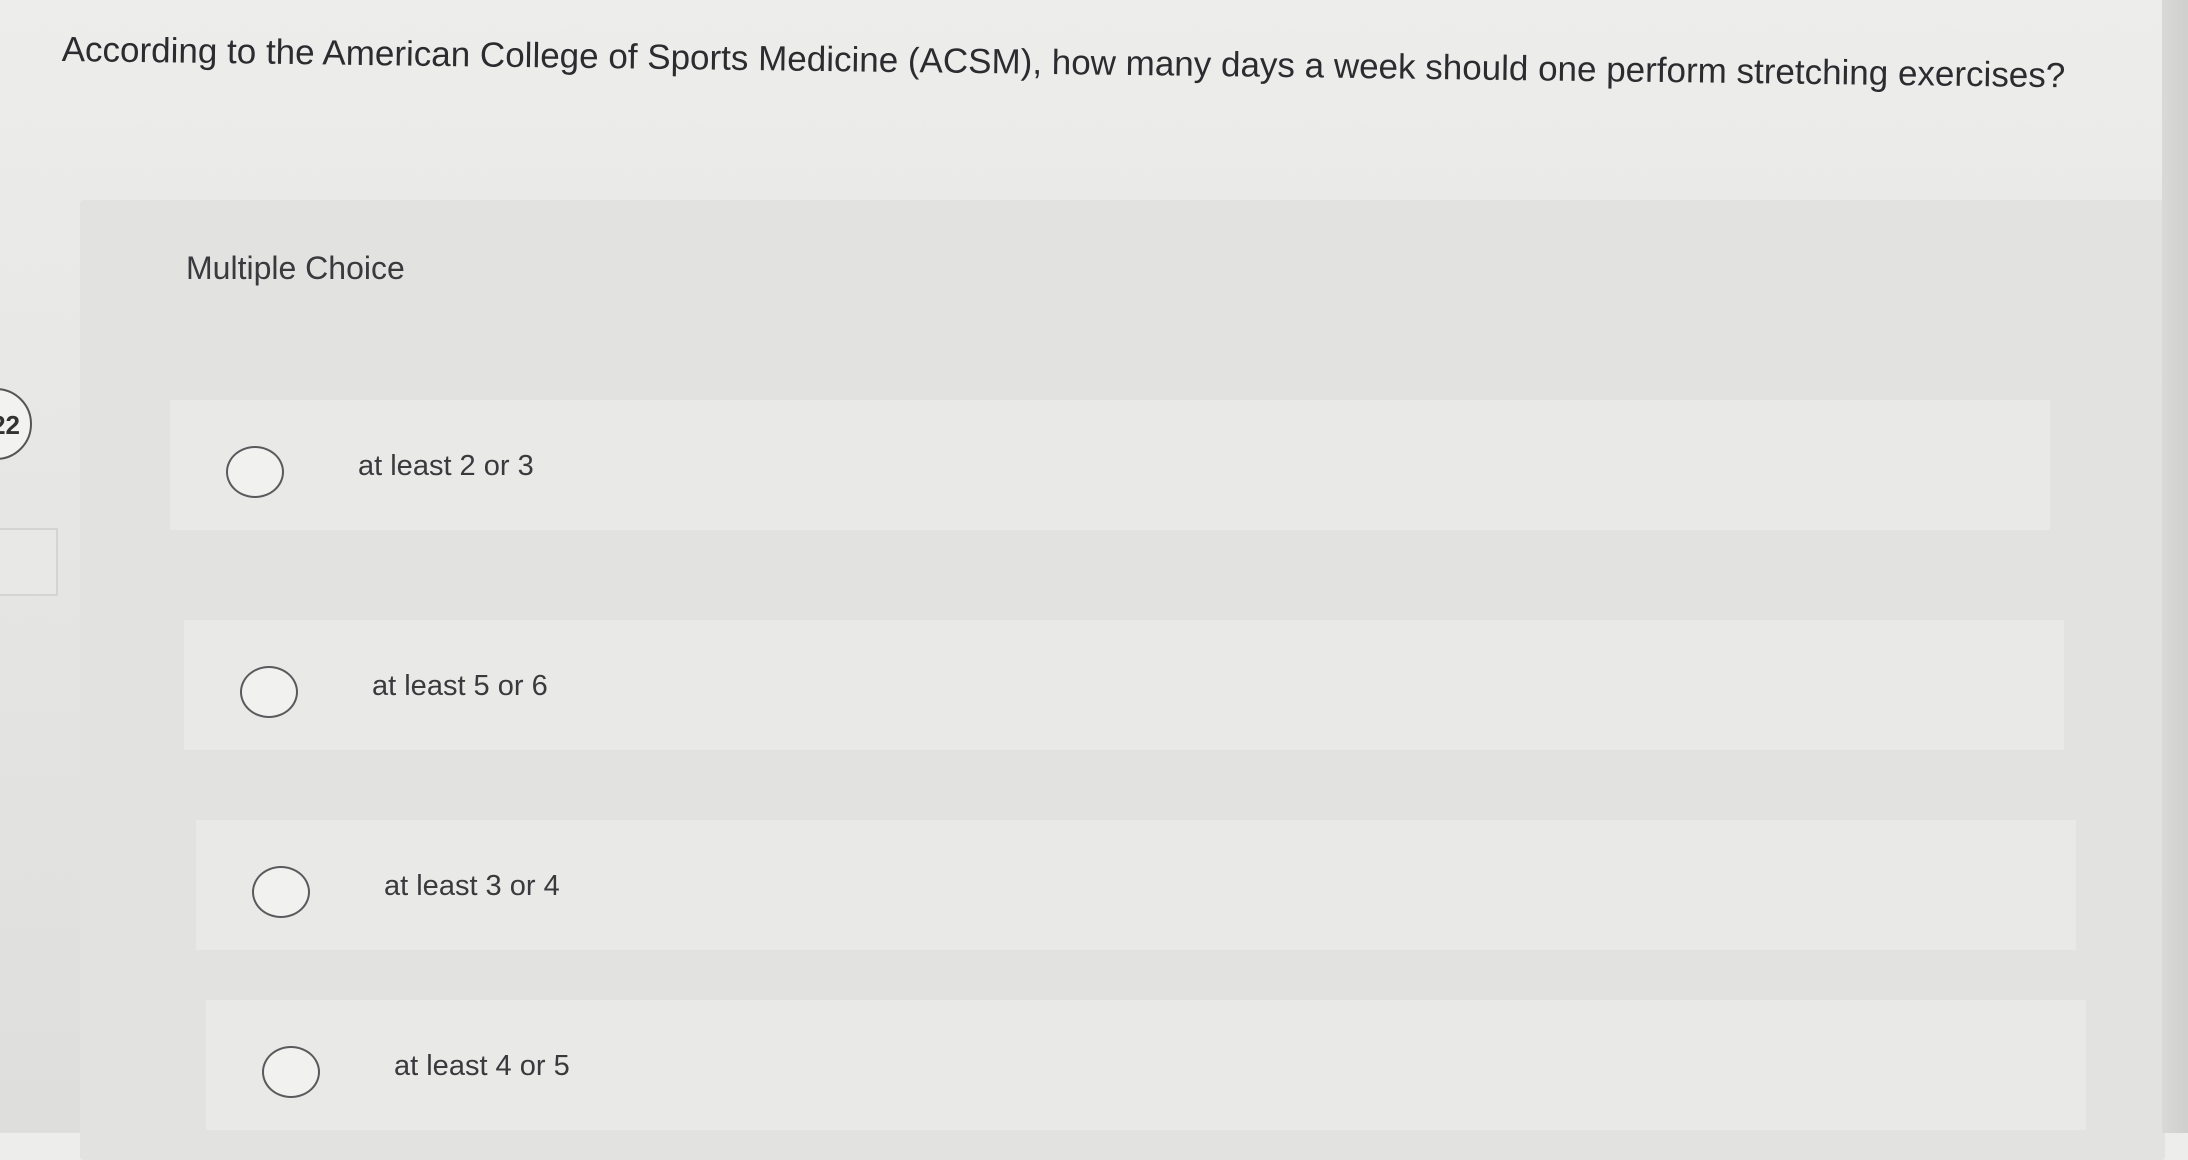 This screenshot has height=1160, width=2188. I want to click on question-number-badge: 22, so click(16, 424).